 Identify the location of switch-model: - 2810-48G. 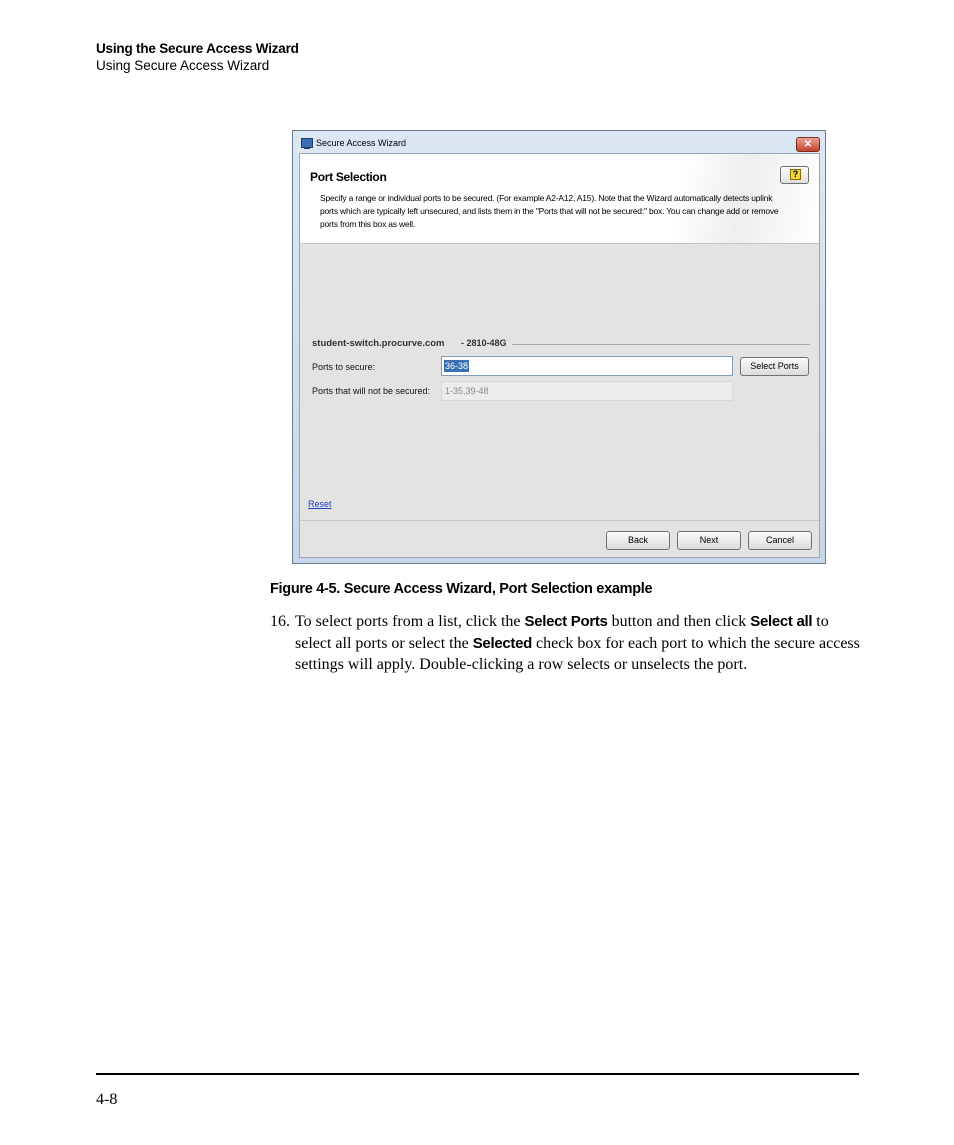
(484, 343).